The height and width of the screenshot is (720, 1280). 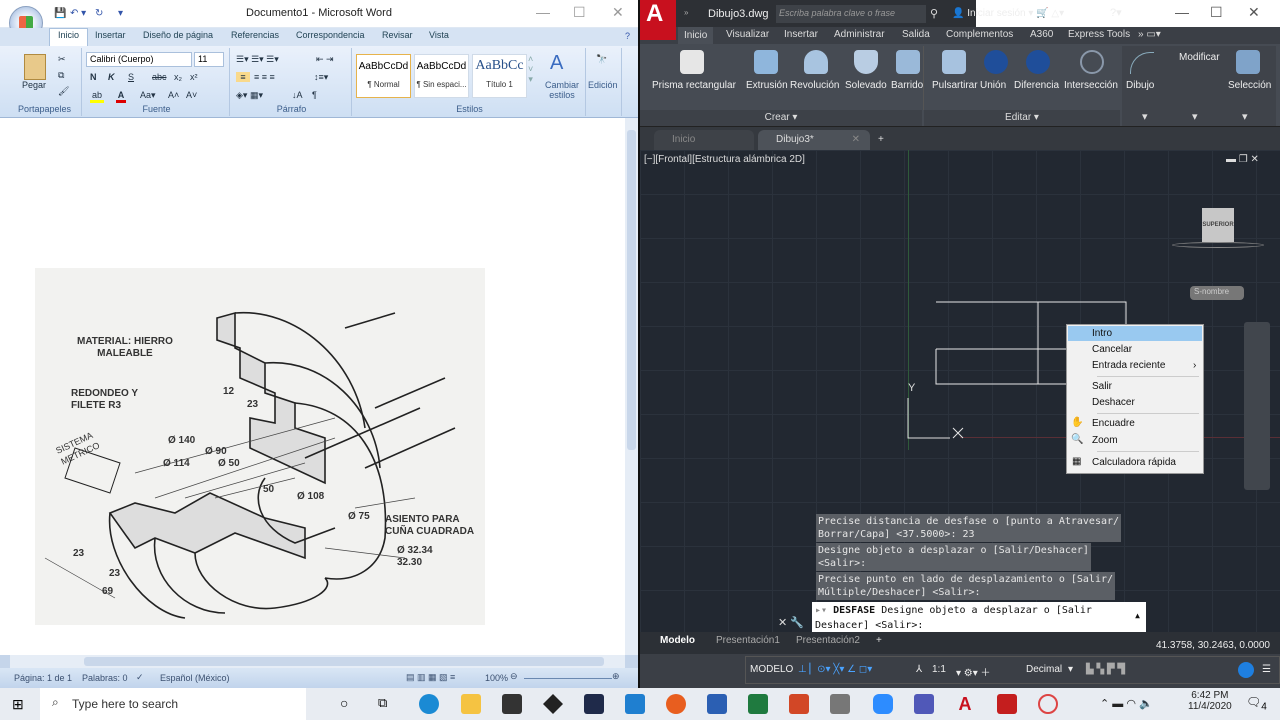 What do you see at coordinates (1044, 669) in the screenshot?
I see `units-select: Decimal` at bounding box center [1044, 669].